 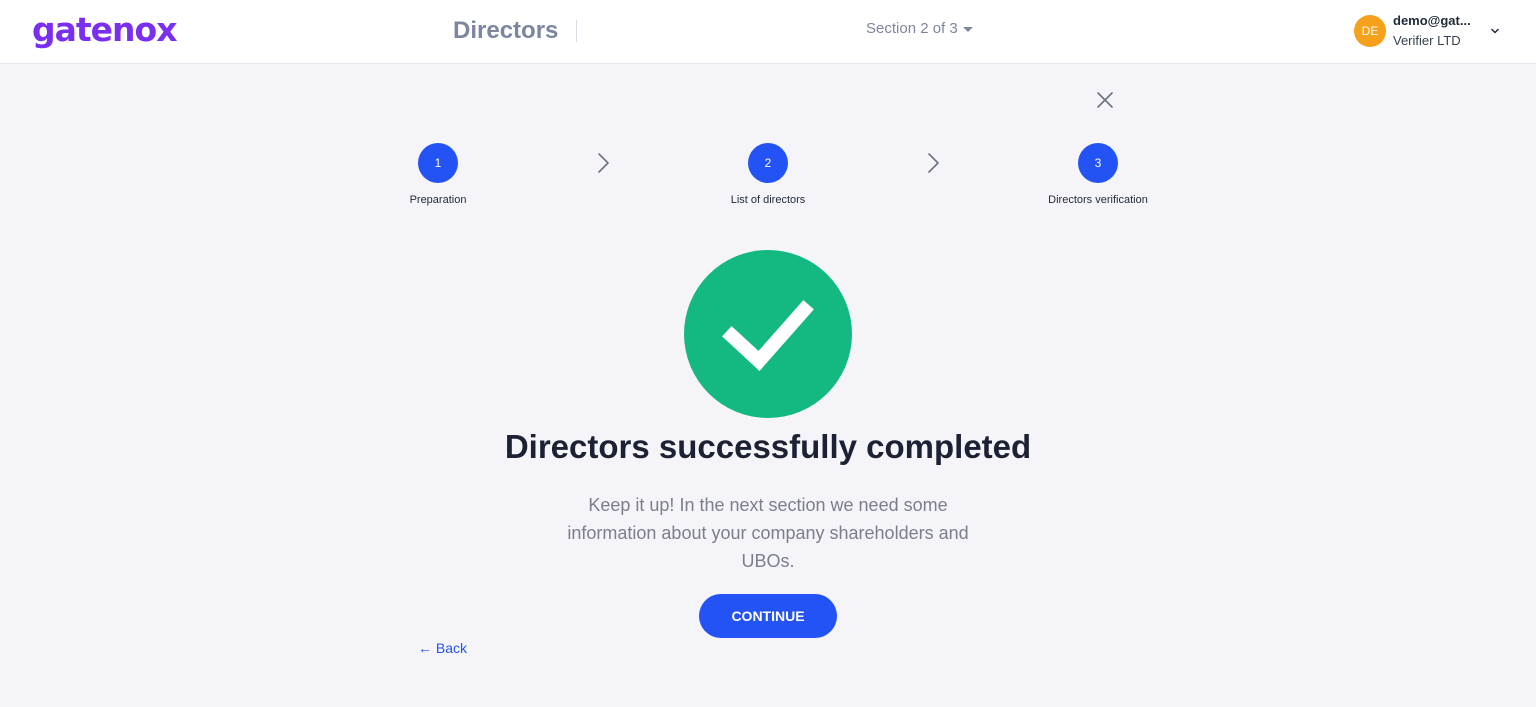 What do you see at coordinates (1098, 163) in the screenshot?
I see `step-number: 3` at bounding box center [1098, 163].